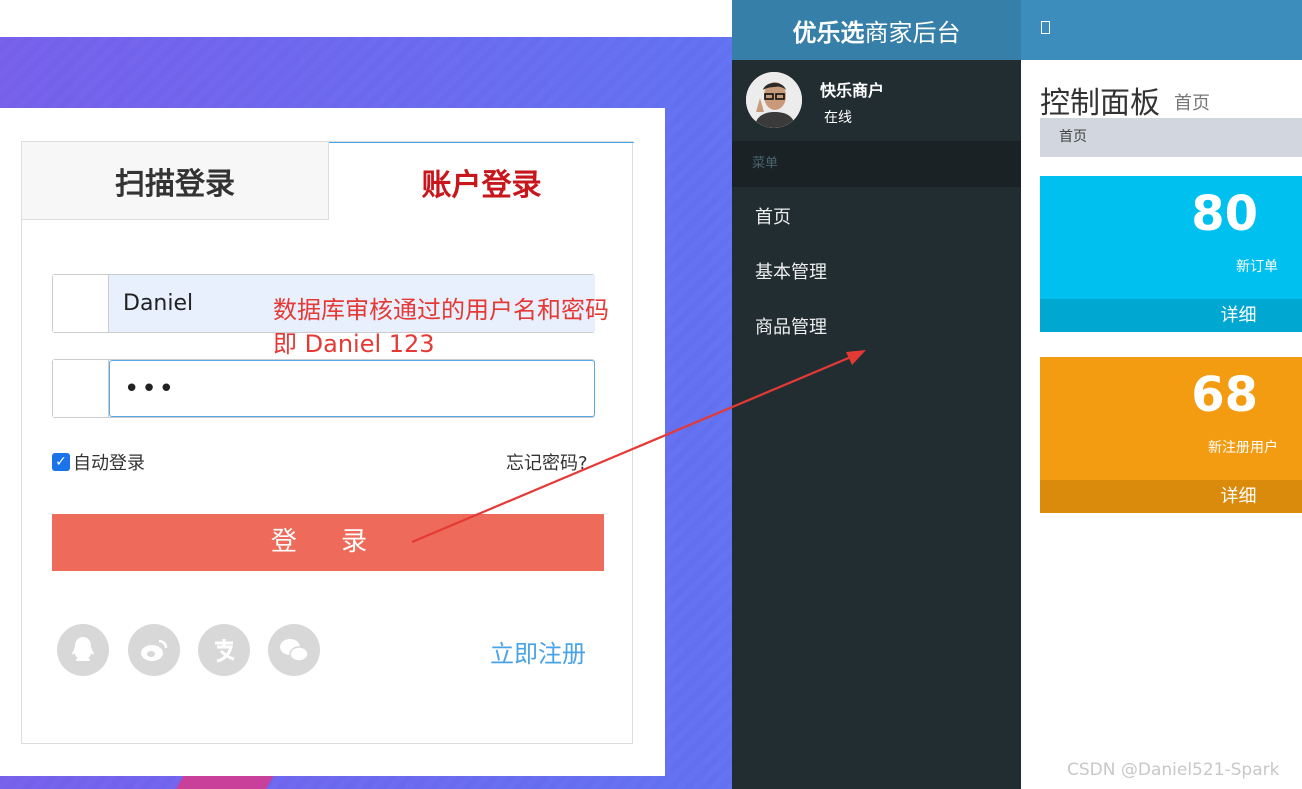 The height and width of the screenshot is (789, 1302). I want to click on wechat-icon, so click(294, 650).